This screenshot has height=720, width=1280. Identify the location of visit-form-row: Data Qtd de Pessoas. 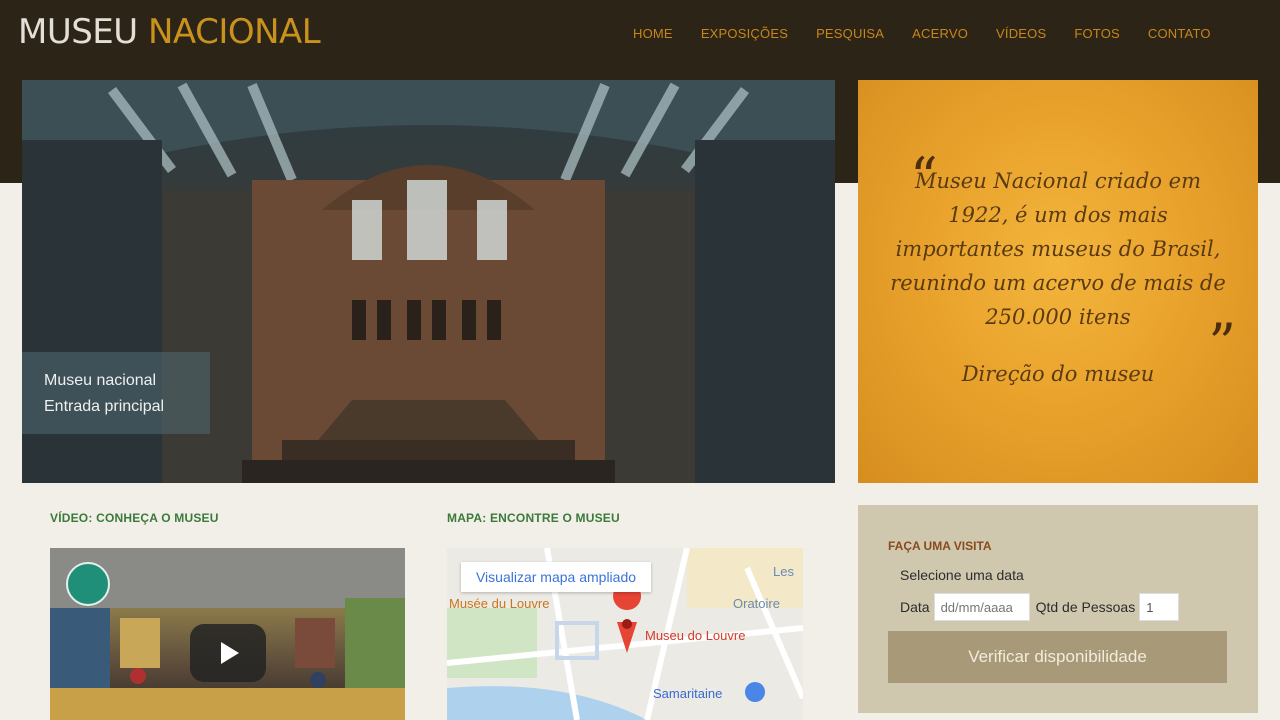
(1040, 607).